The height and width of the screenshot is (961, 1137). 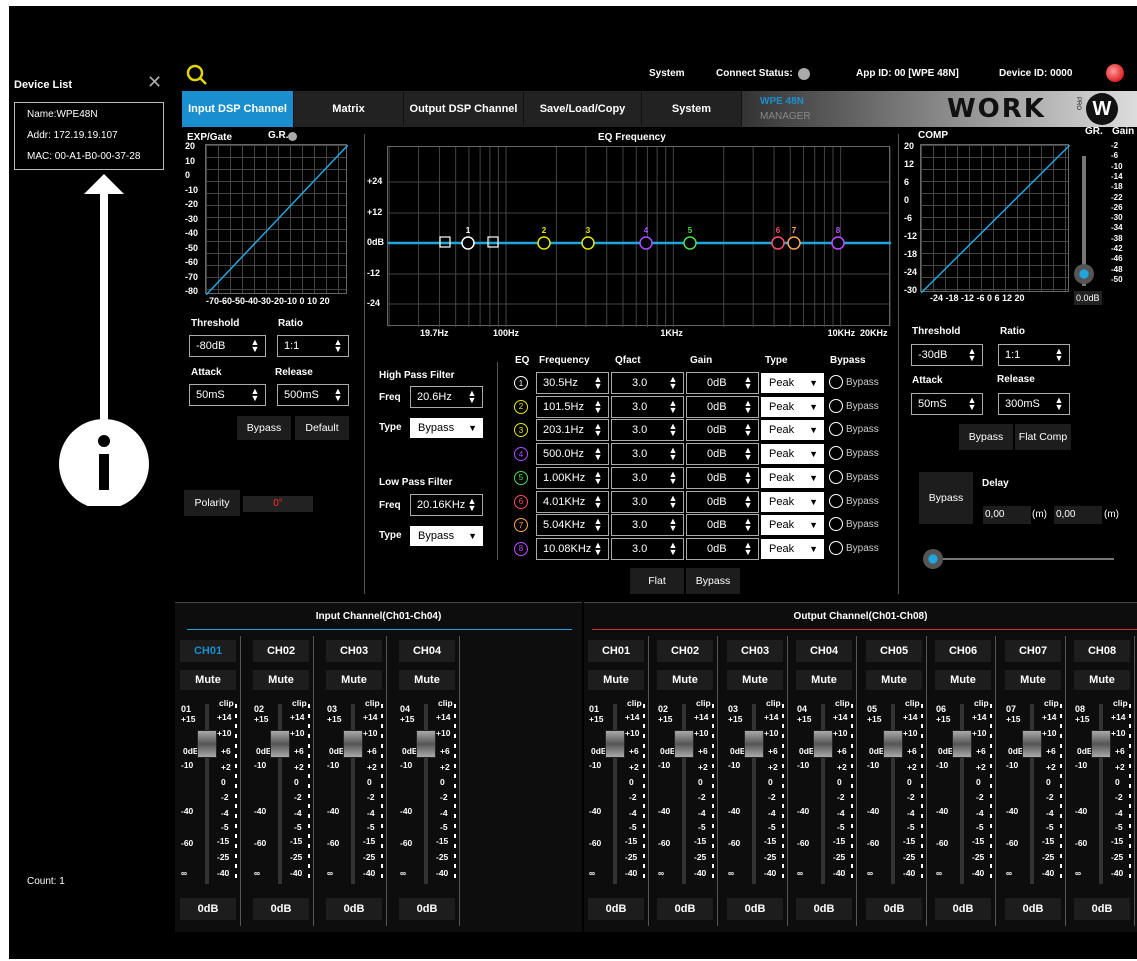 What do you see at coordinates (278, 504) in the screenshot?
I see `polarity-value: 0°` at bounding box center [278, 504].